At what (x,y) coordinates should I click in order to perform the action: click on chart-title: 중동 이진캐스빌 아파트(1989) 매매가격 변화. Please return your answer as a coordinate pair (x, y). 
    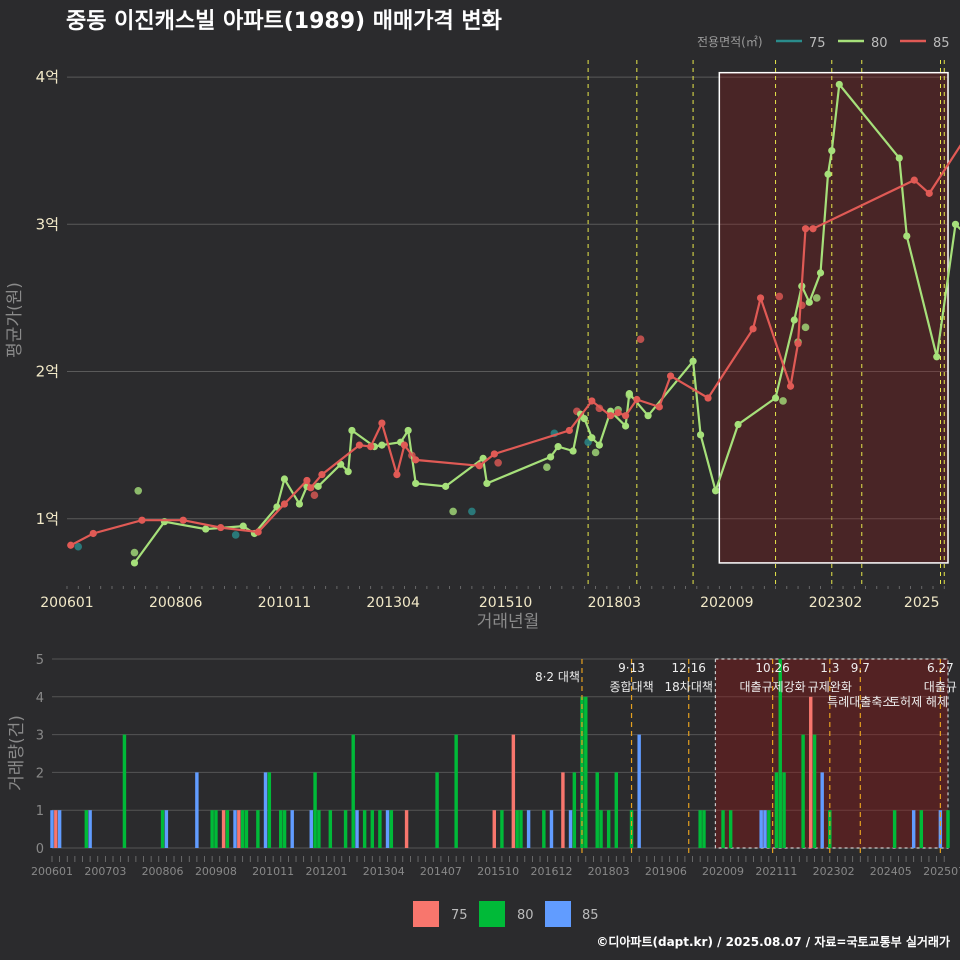
    Looking at the image, I should click on (284, 21).